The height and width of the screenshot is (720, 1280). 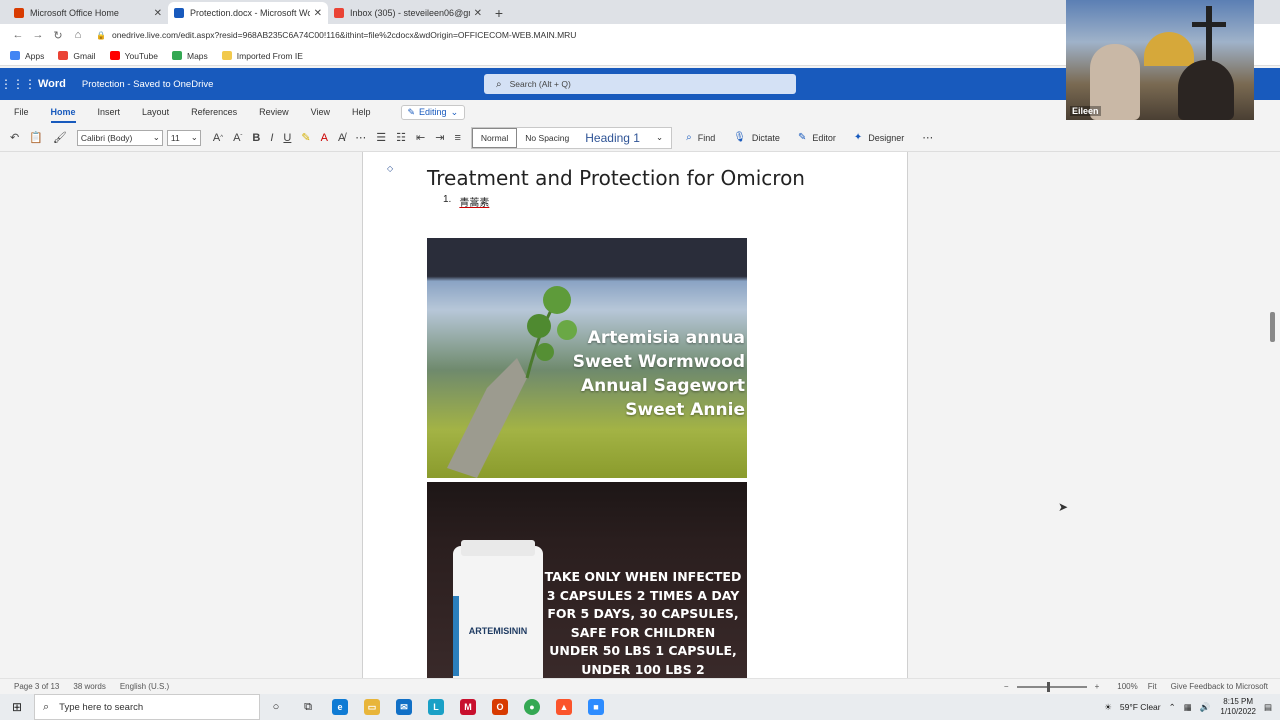 What do you see at coordinates (147, 84) in the screenshot?
I see `document-name: Protection - Saved to OneDrive` at bounding box center [147, 84].